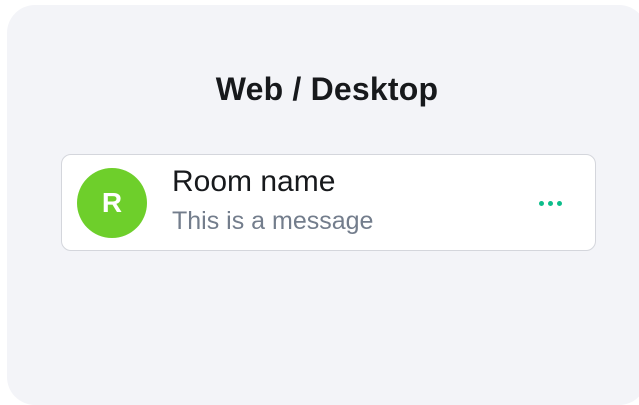  I want to click on room-avatar: R, so click(112, 203).